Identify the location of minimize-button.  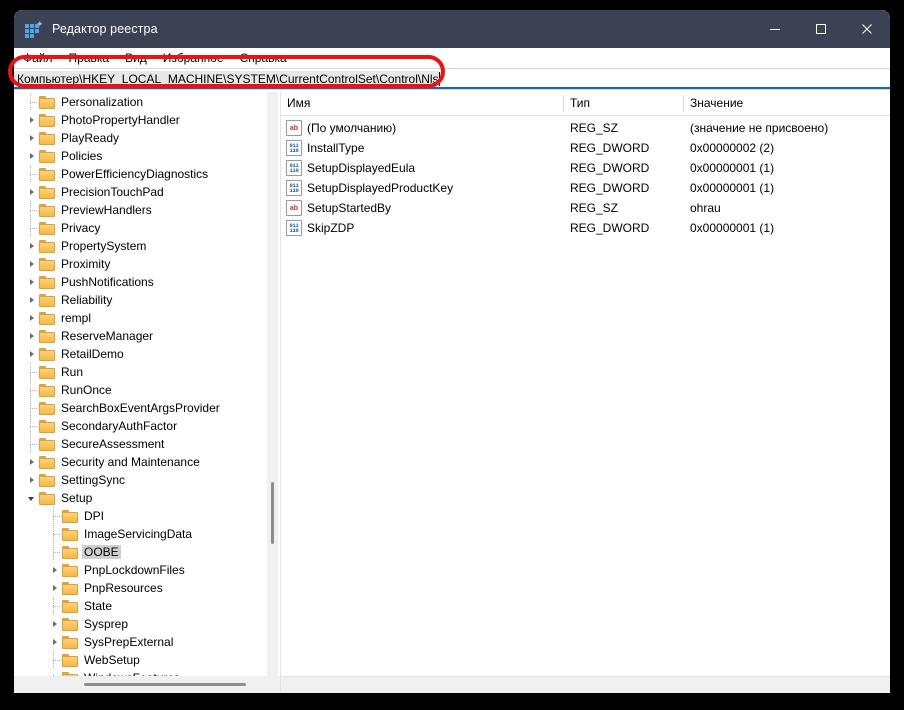
(775, 29).